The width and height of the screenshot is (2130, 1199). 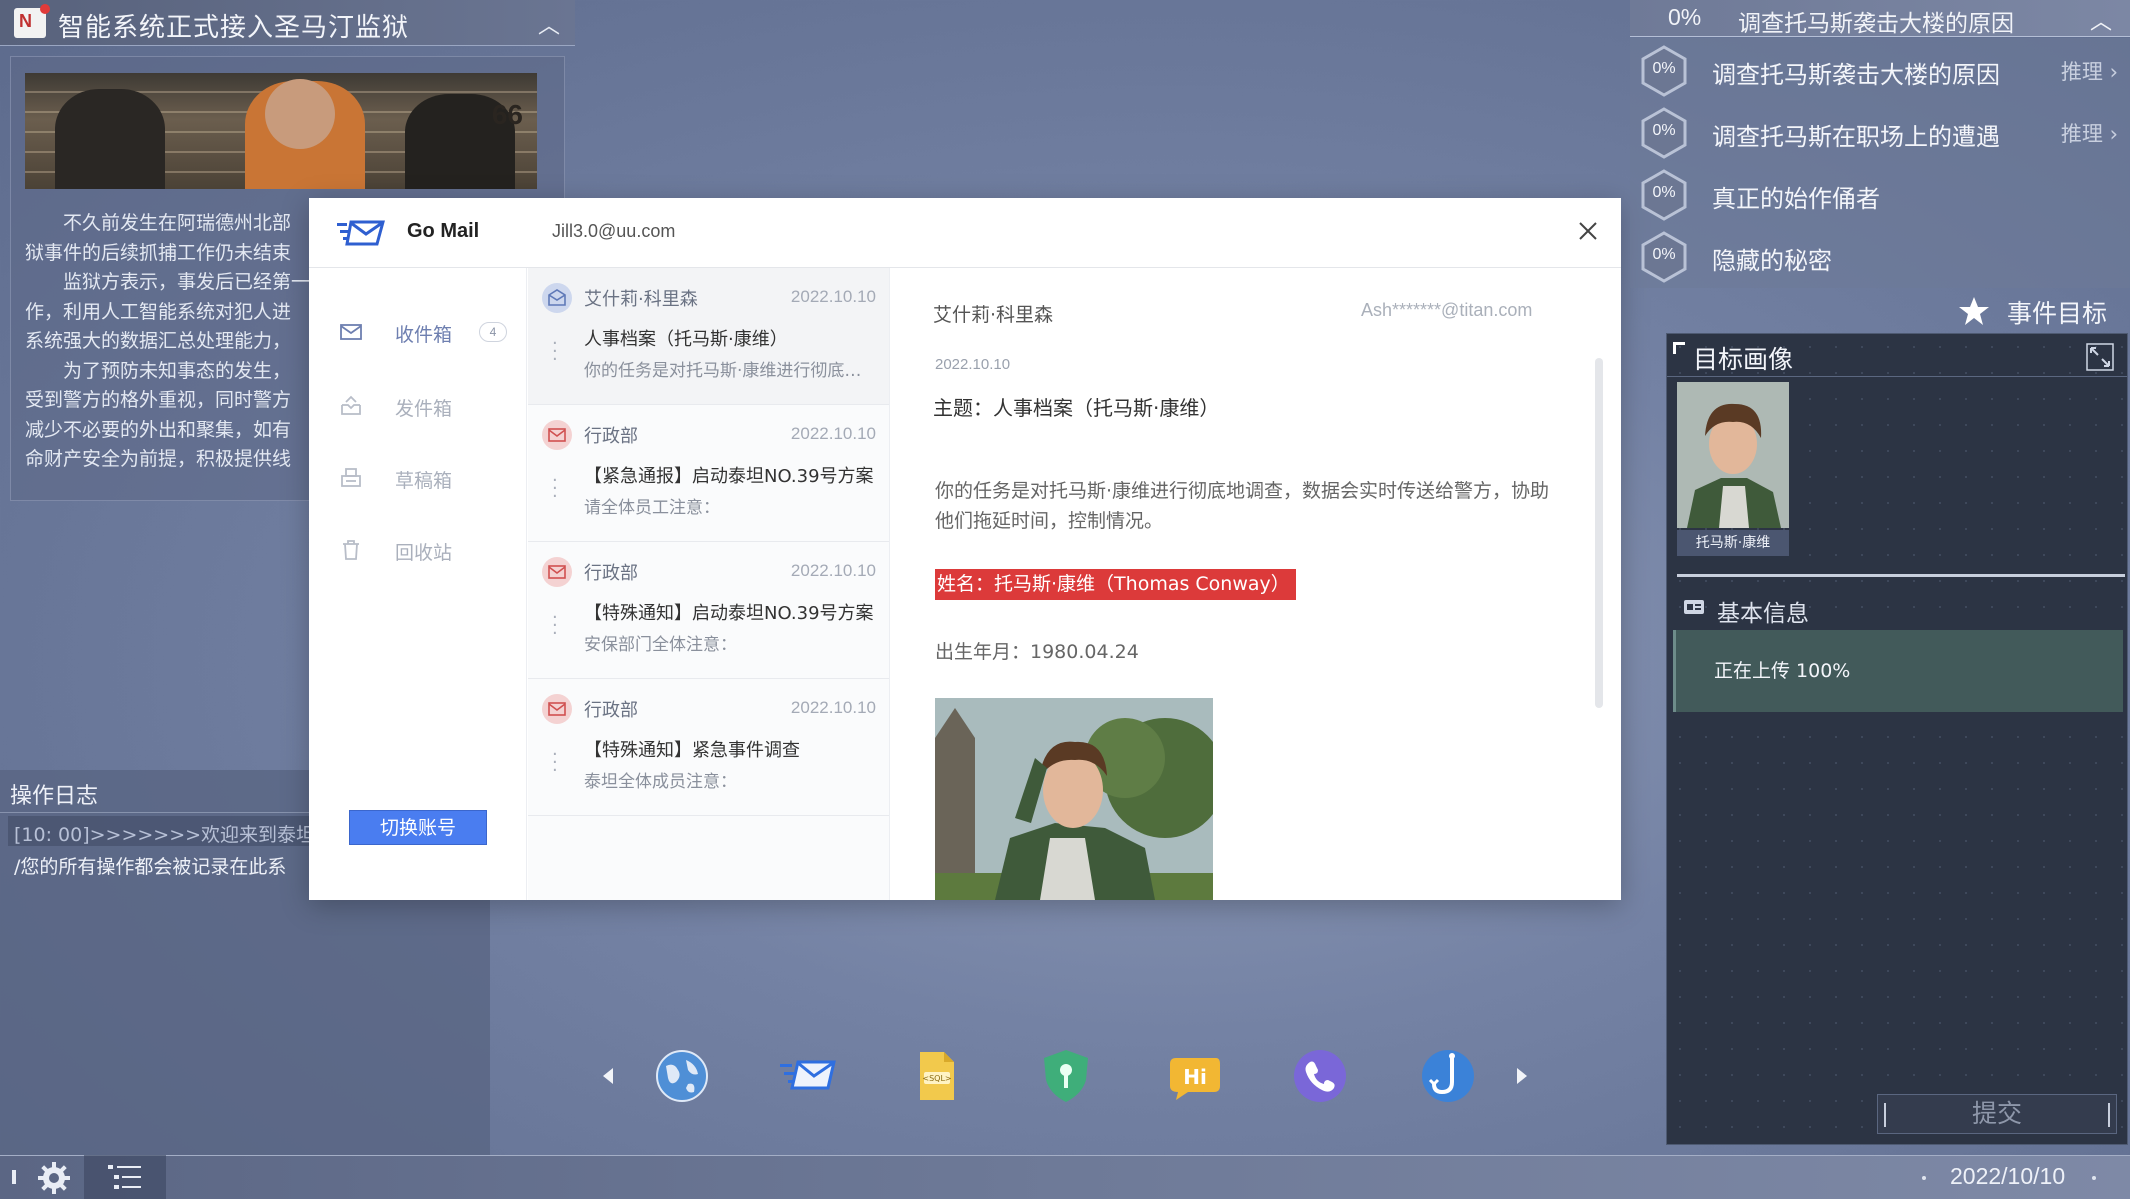 I want to click on reading-sender: 艾什莉·科里森, so click(x=993, y=315).